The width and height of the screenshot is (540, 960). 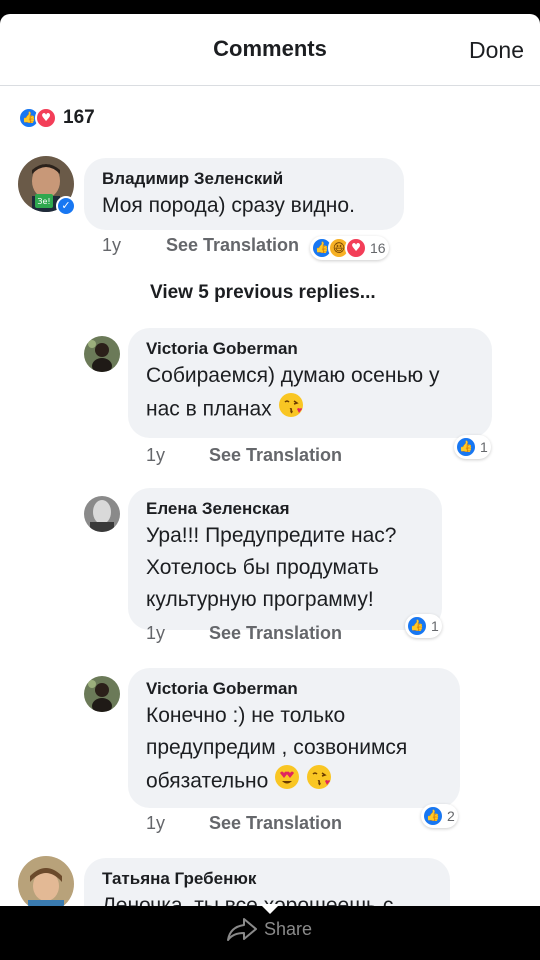 What do you see at coordinates (66, 206) in the screenshot?
I see `verified-icon: ✓` at bounding box center [66, 206].